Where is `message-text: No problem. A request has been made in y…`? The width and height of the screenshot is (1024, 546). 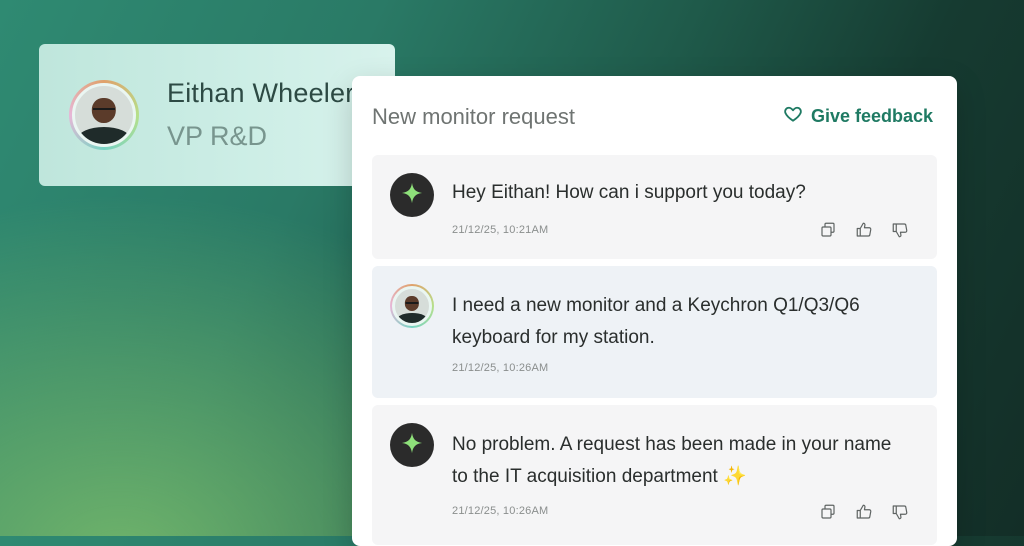
message-text: No problem. A request has been made in y… is located at coordinates (672, 460).